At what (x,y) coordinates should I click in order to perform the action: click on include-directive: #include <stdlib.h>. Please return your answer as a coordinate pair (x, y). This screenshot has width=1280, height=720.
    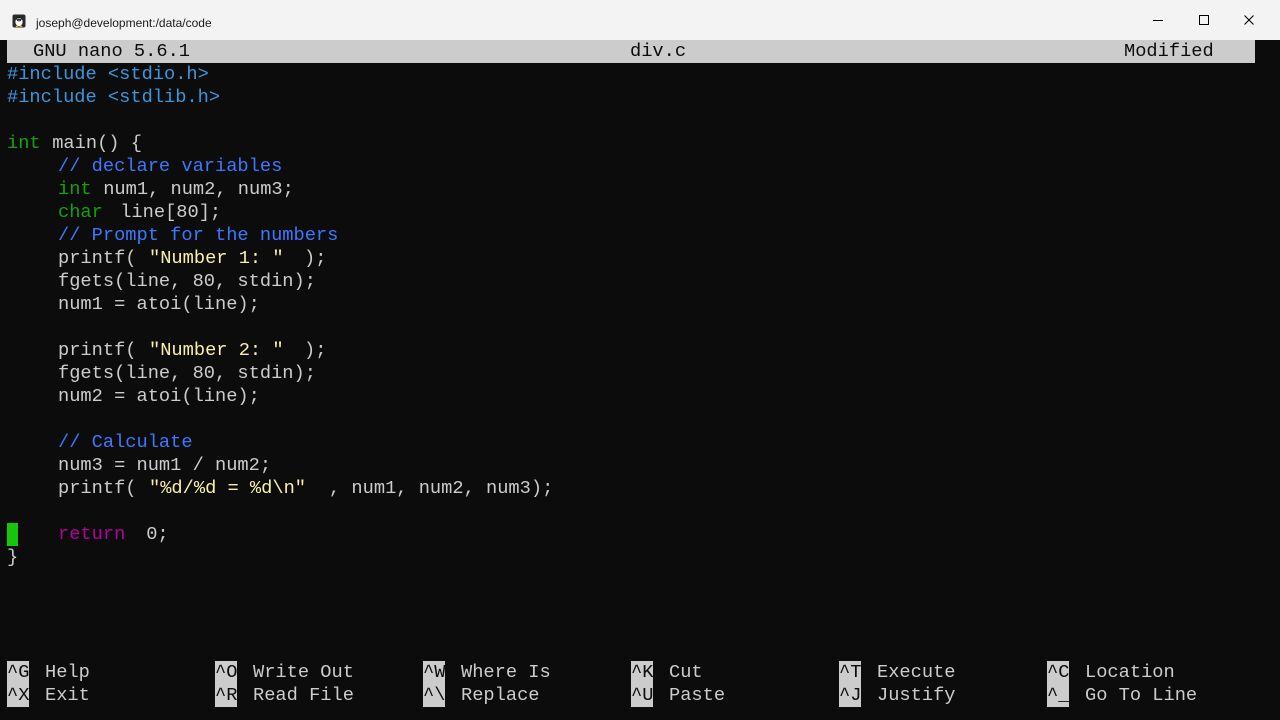
    Looking at the image, I should click on (114, 97).